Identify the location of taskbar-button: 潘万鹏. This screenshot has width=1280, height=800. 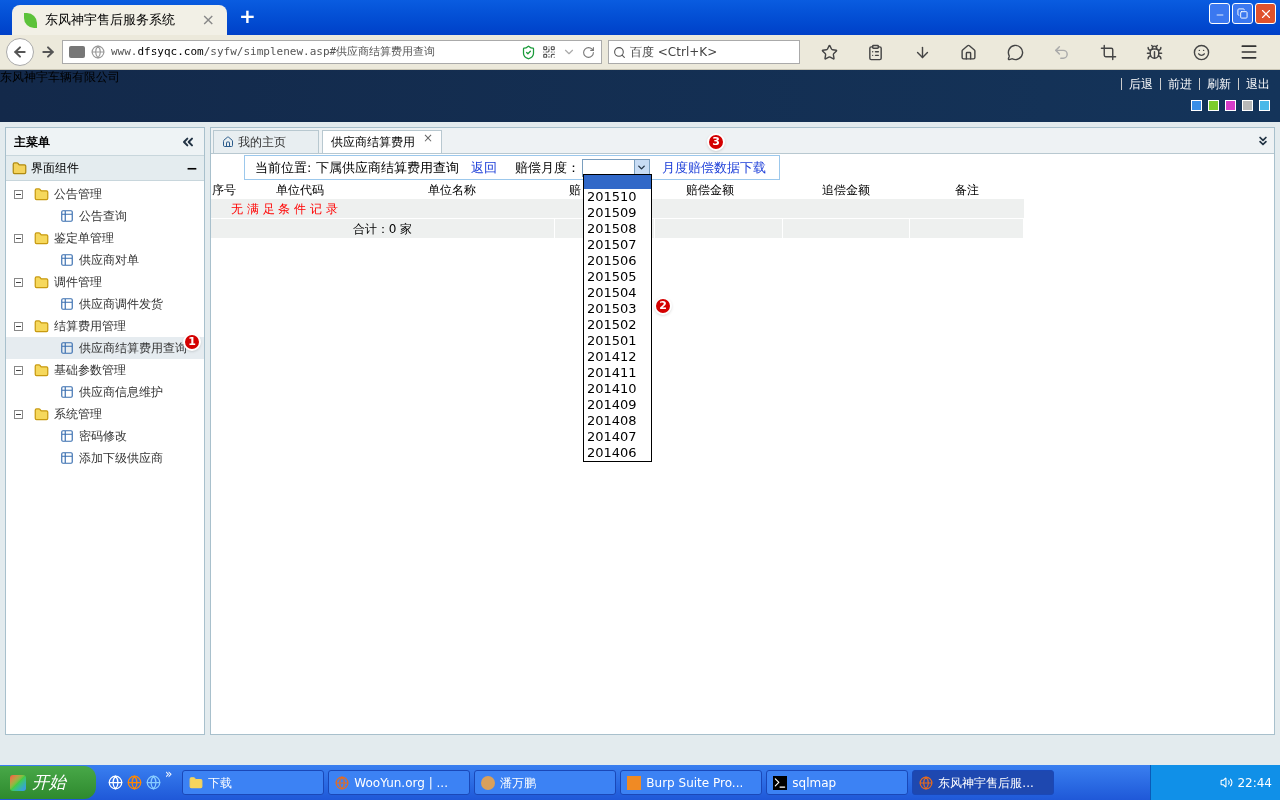
(545, 782).